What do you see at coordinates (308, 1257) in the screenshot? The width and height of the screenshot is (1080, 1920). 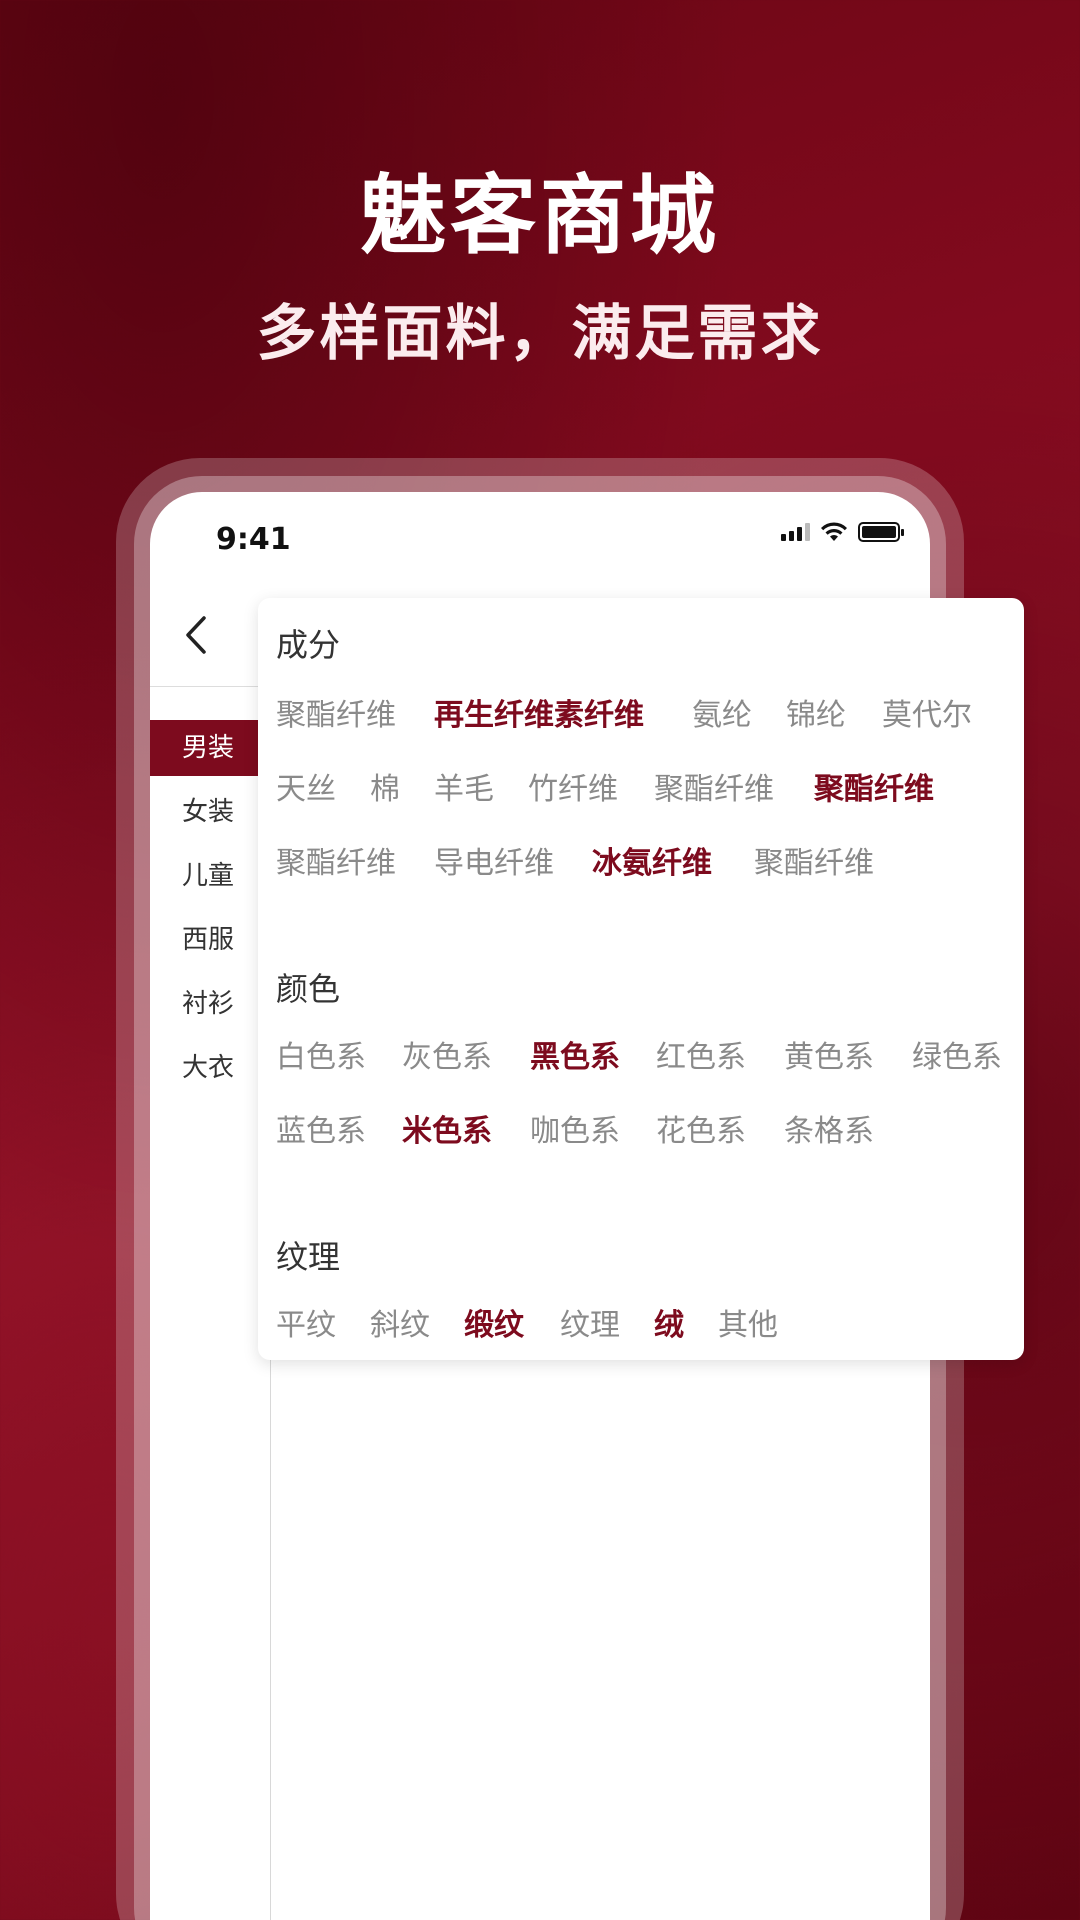 I see `section-title-texture: 纹理` at bounding box center [308, 1257].